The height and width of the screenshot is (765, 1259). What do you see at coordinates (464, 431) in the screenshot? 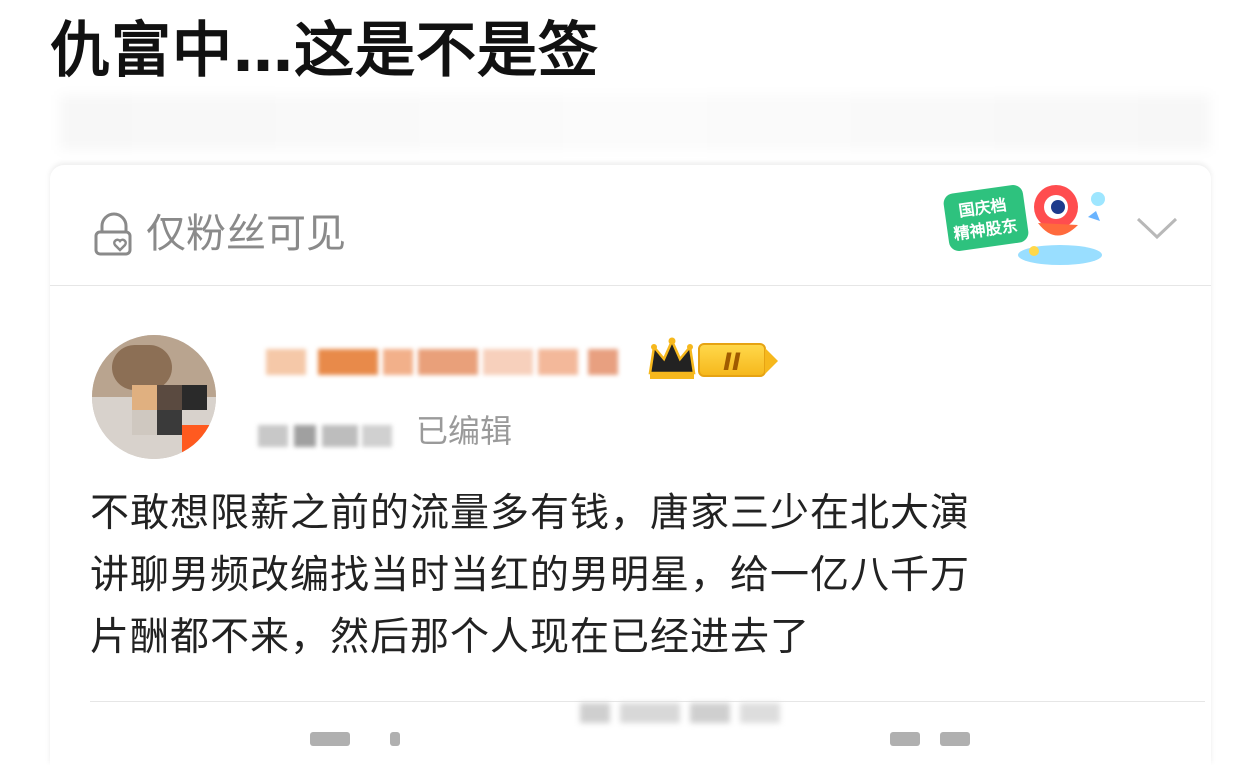
I see `edited-label: 已编辑` at bounding box center [464, 431].